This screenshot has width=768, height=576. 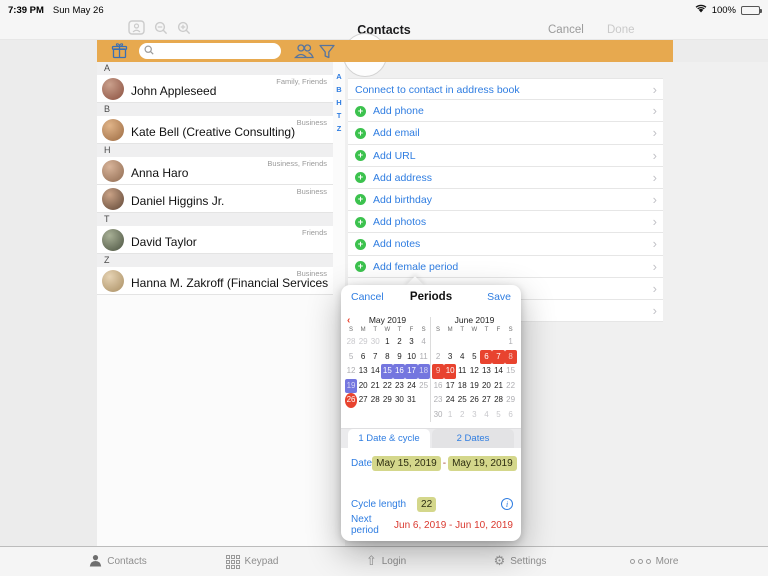 What do you see at coordinates (427, 504) in the screenshot?
I see `cycle-length-value: 22` at bounding box center [427, 504].